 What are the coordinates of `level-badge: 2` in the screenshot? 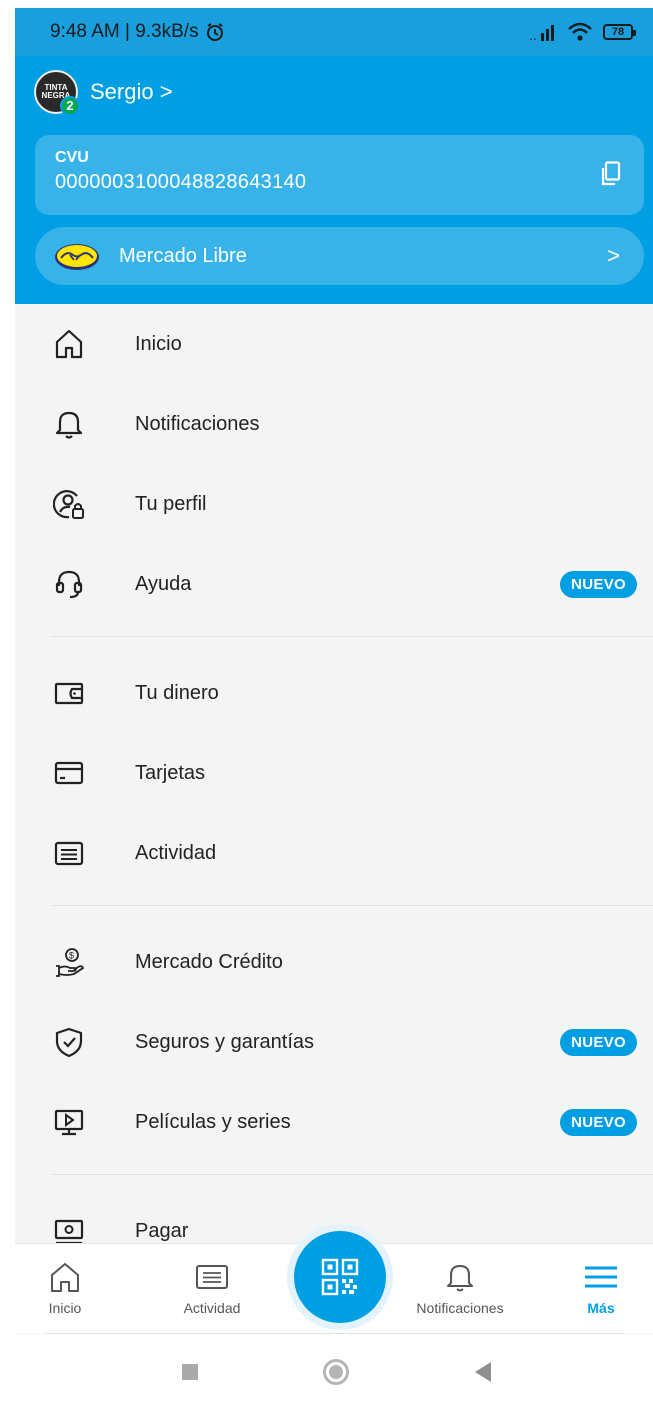 It's located at (70, 106).